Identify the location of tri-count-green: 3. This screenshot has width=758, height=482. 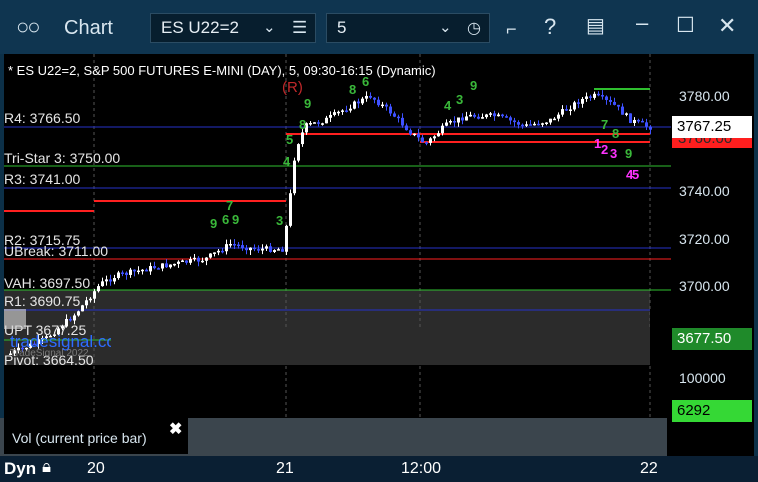
(280, 220).